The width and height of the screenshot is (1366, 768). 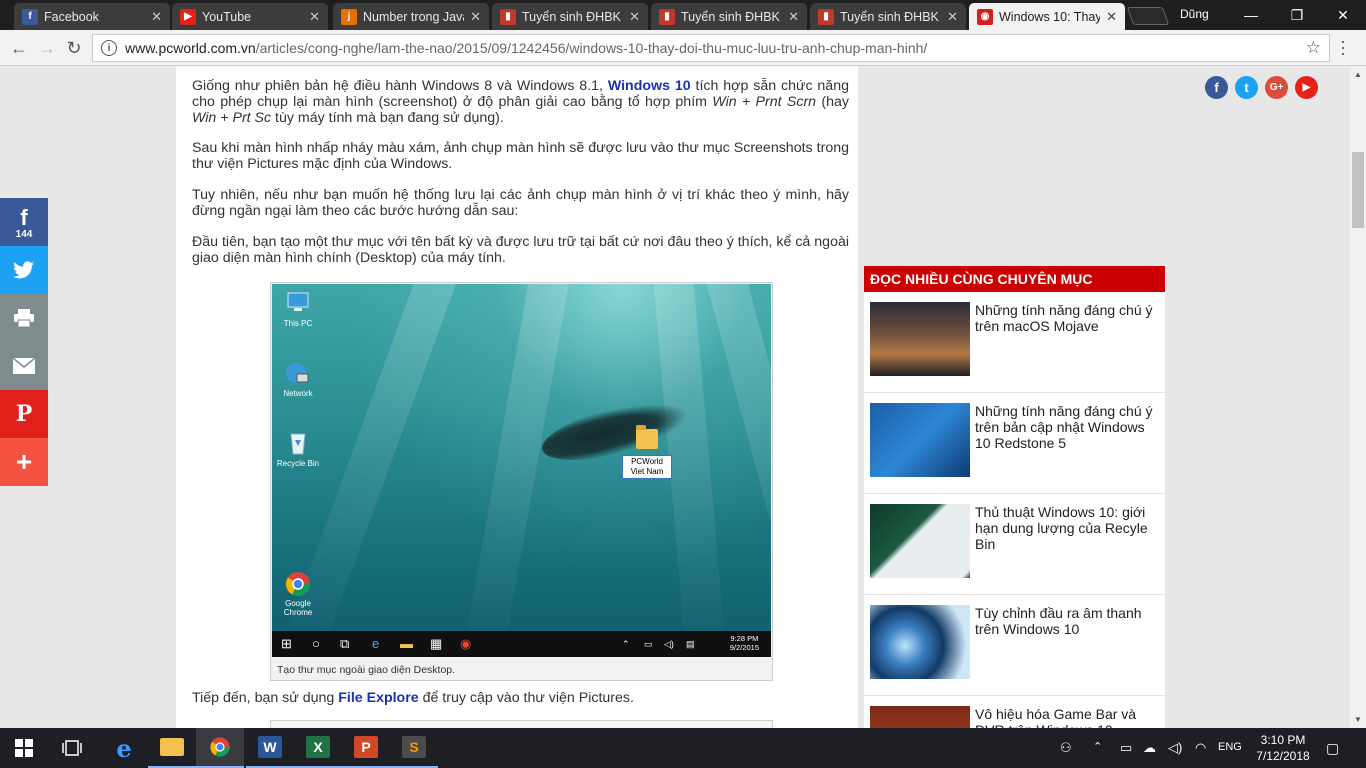 I want to click on chrome-icon, so click(x=220, y=747).